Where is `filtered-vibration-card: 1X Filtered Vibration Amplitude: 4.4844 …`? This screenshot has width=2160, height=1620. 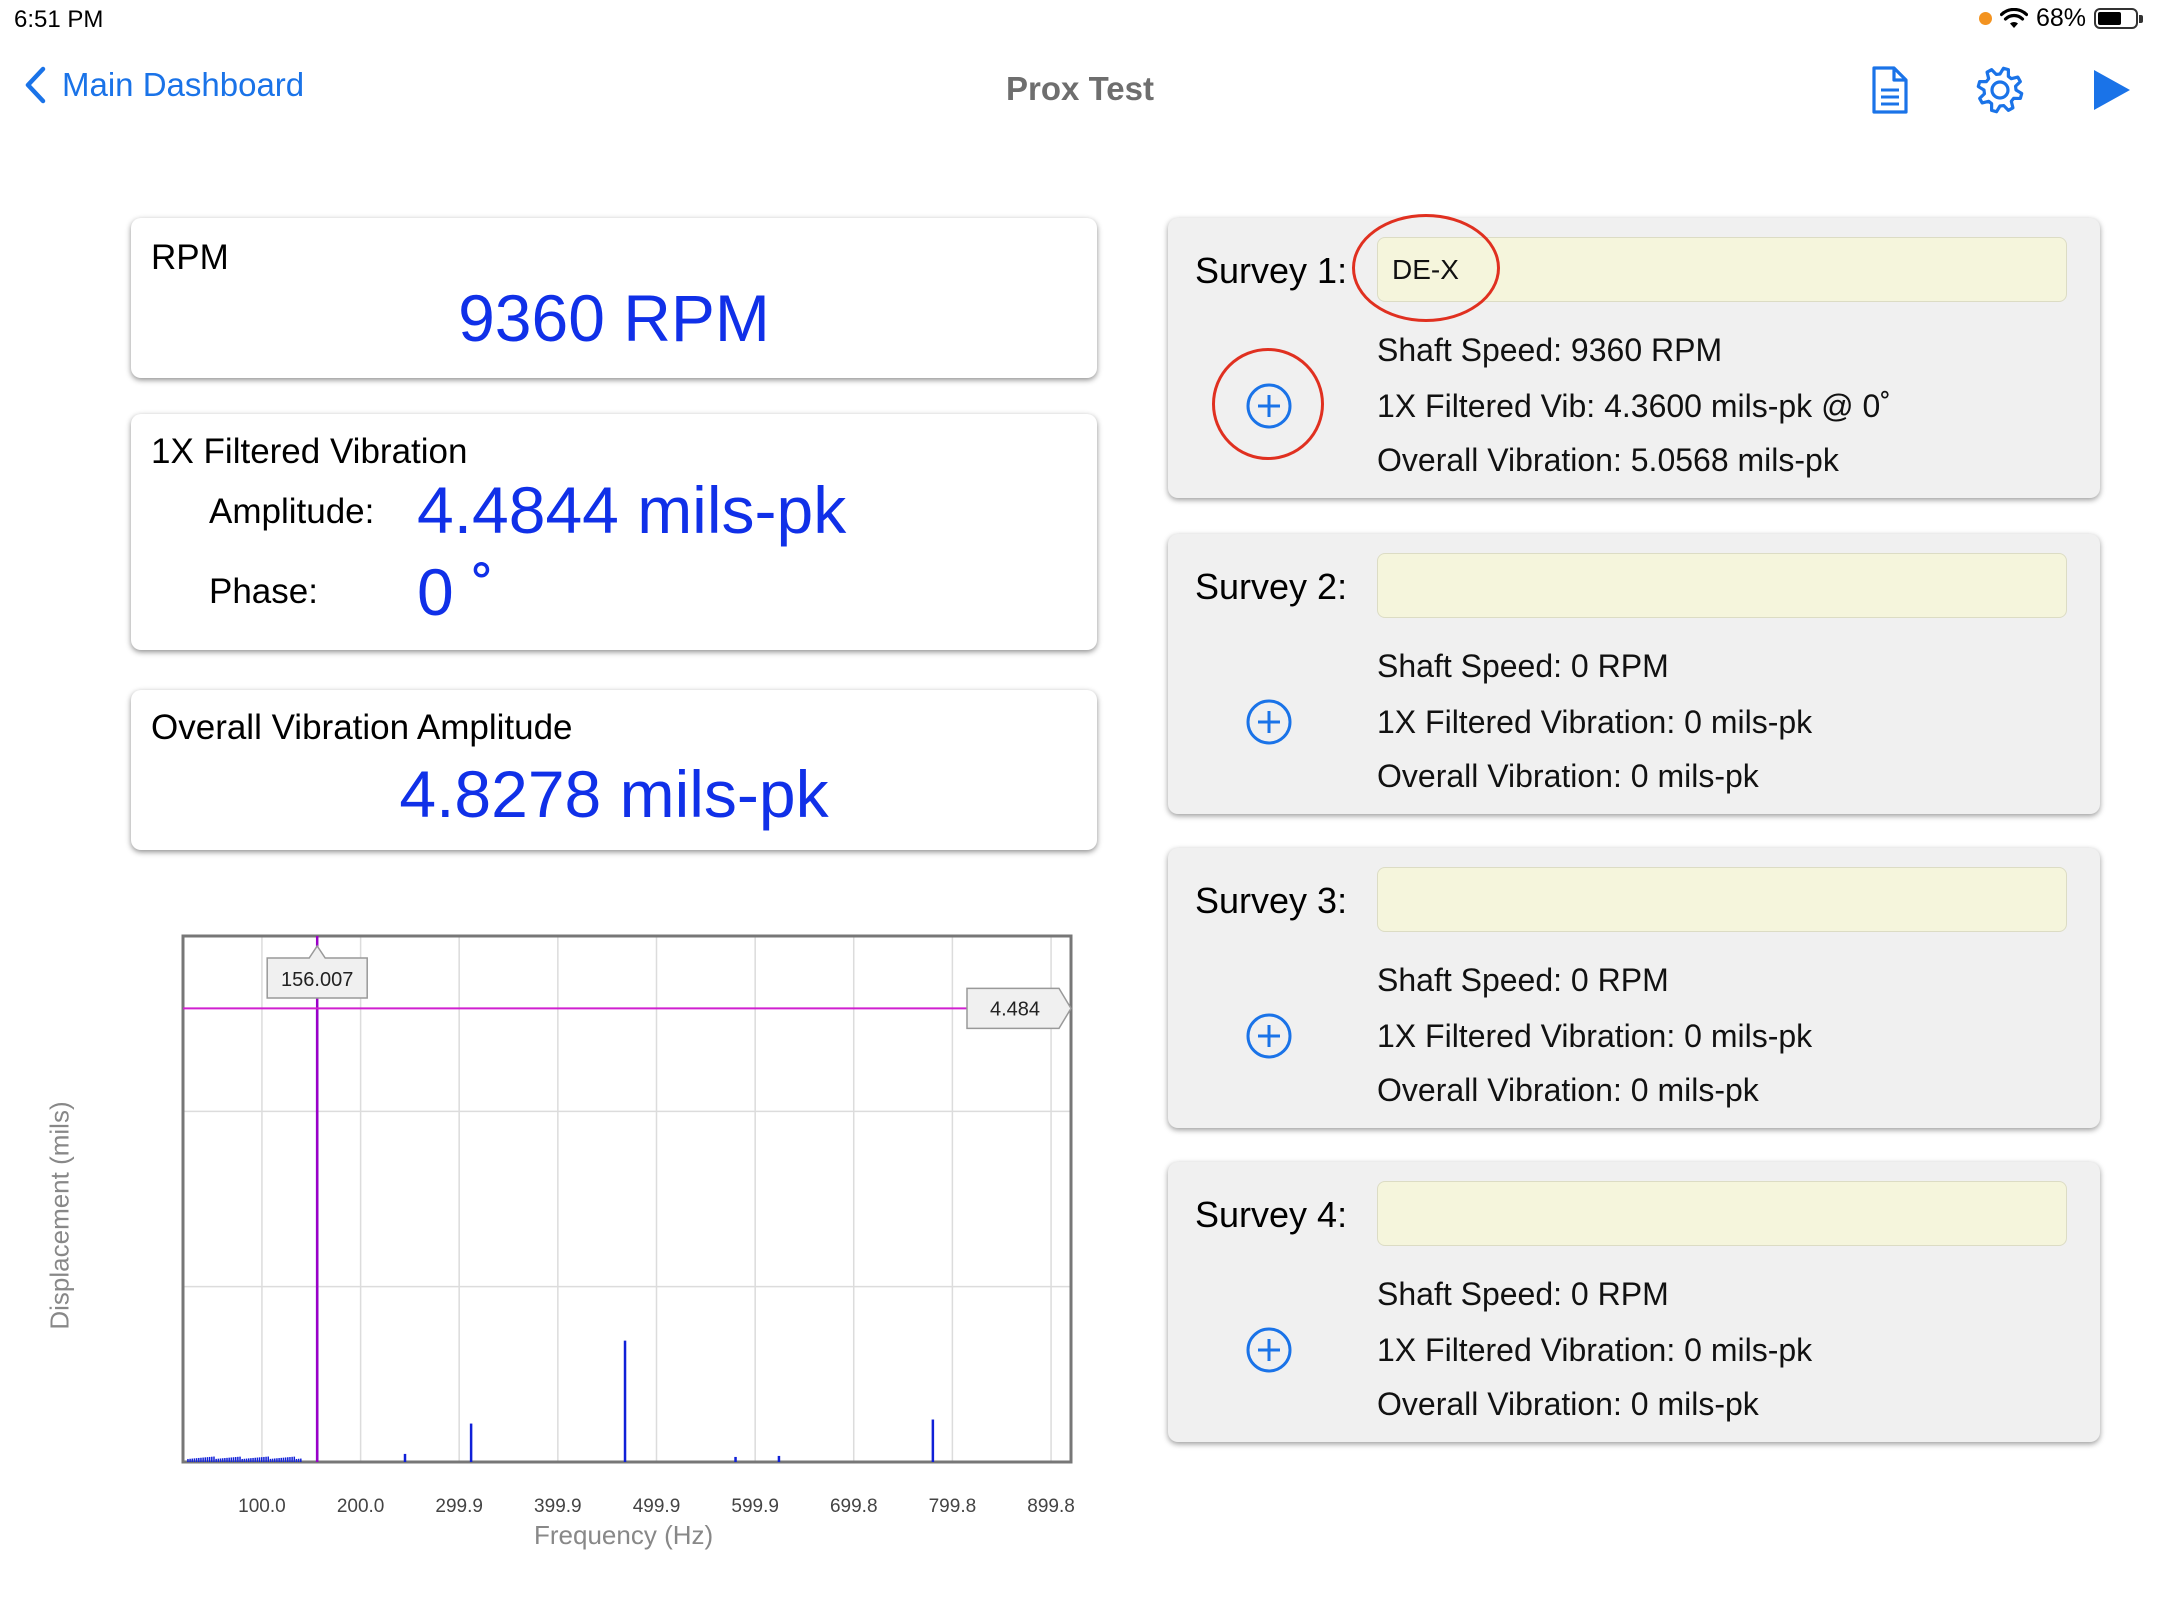 filtered-vibration-card: 1X Filtered Vibration Amplitude: 4.4844 … is located at coordinates (614, 532).